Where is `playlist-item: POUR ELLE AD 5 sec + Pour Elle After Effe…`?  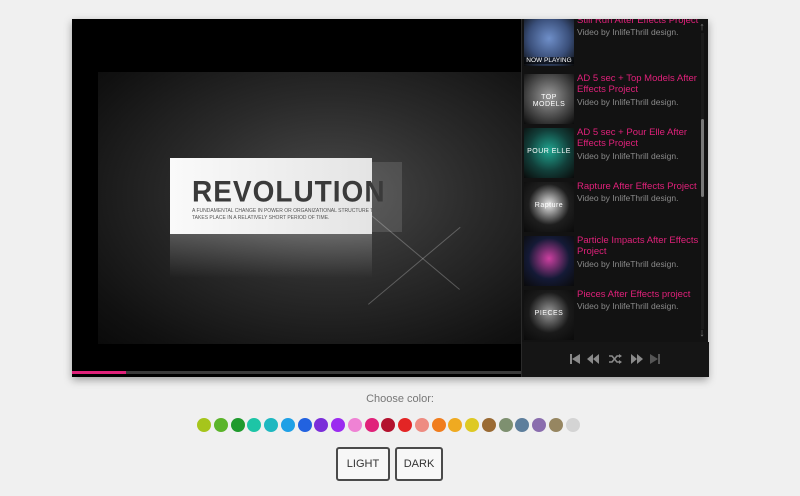 playlist-item: POUR ELLE AD 5 sec + Pour Elle After Effe… is located at coordinates (612, 152).